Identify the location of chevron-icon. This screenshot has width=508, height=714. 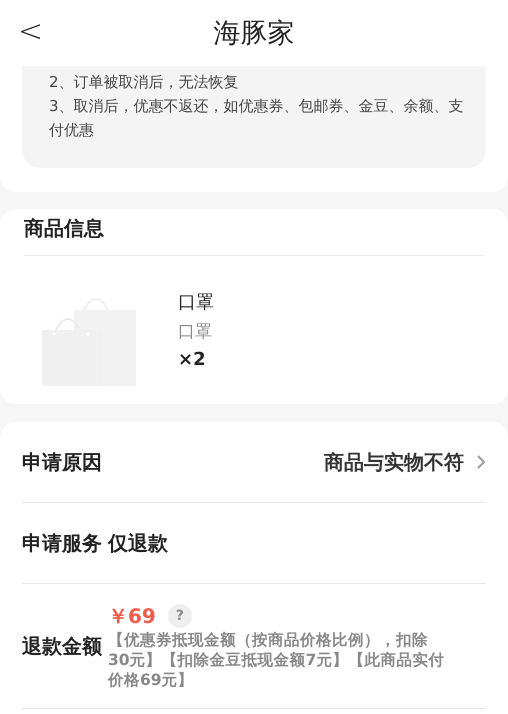
(481, 462).